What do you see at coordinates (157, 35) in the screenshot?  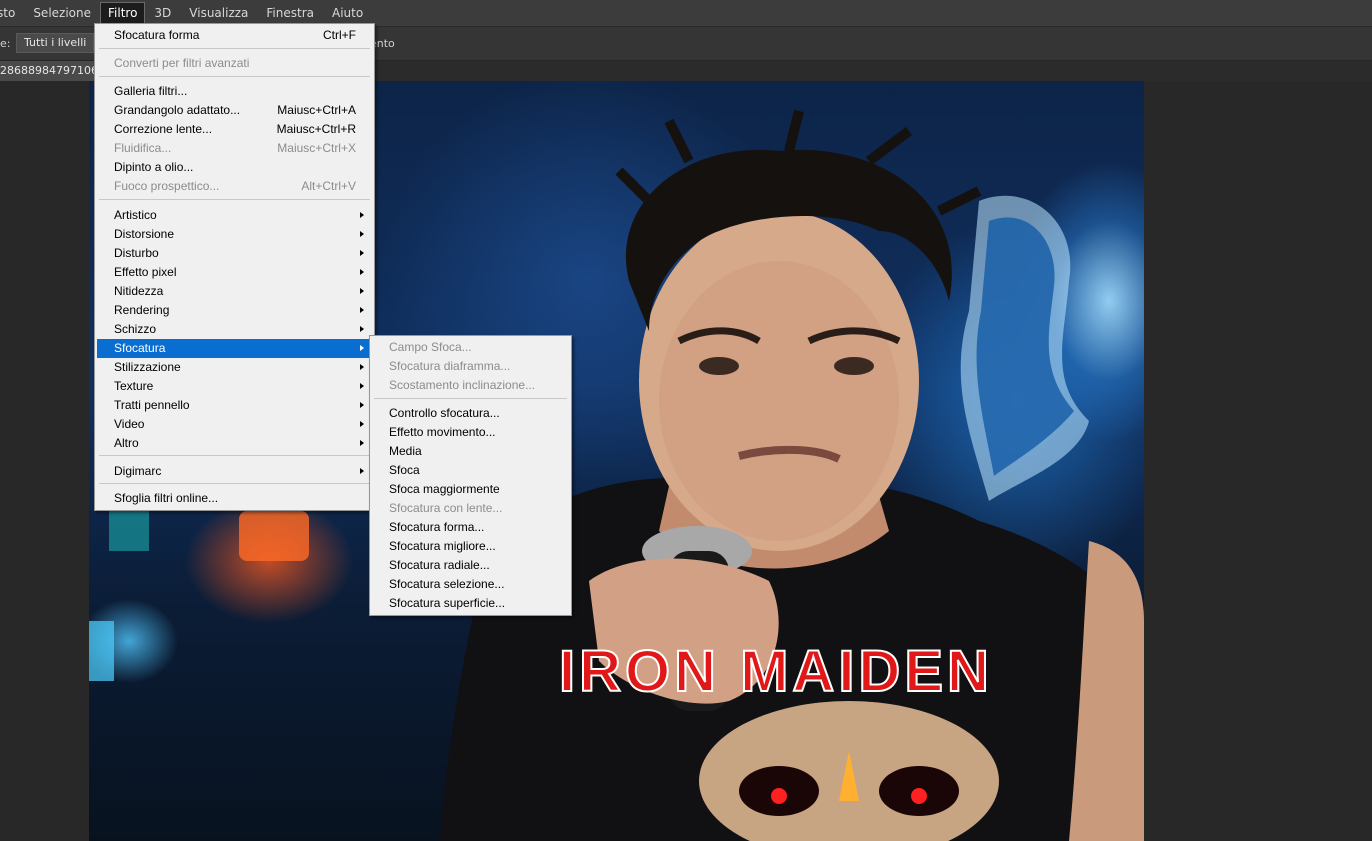 I see `menu-item-label: Sfocatura forma` at bounding box center [157, 35].